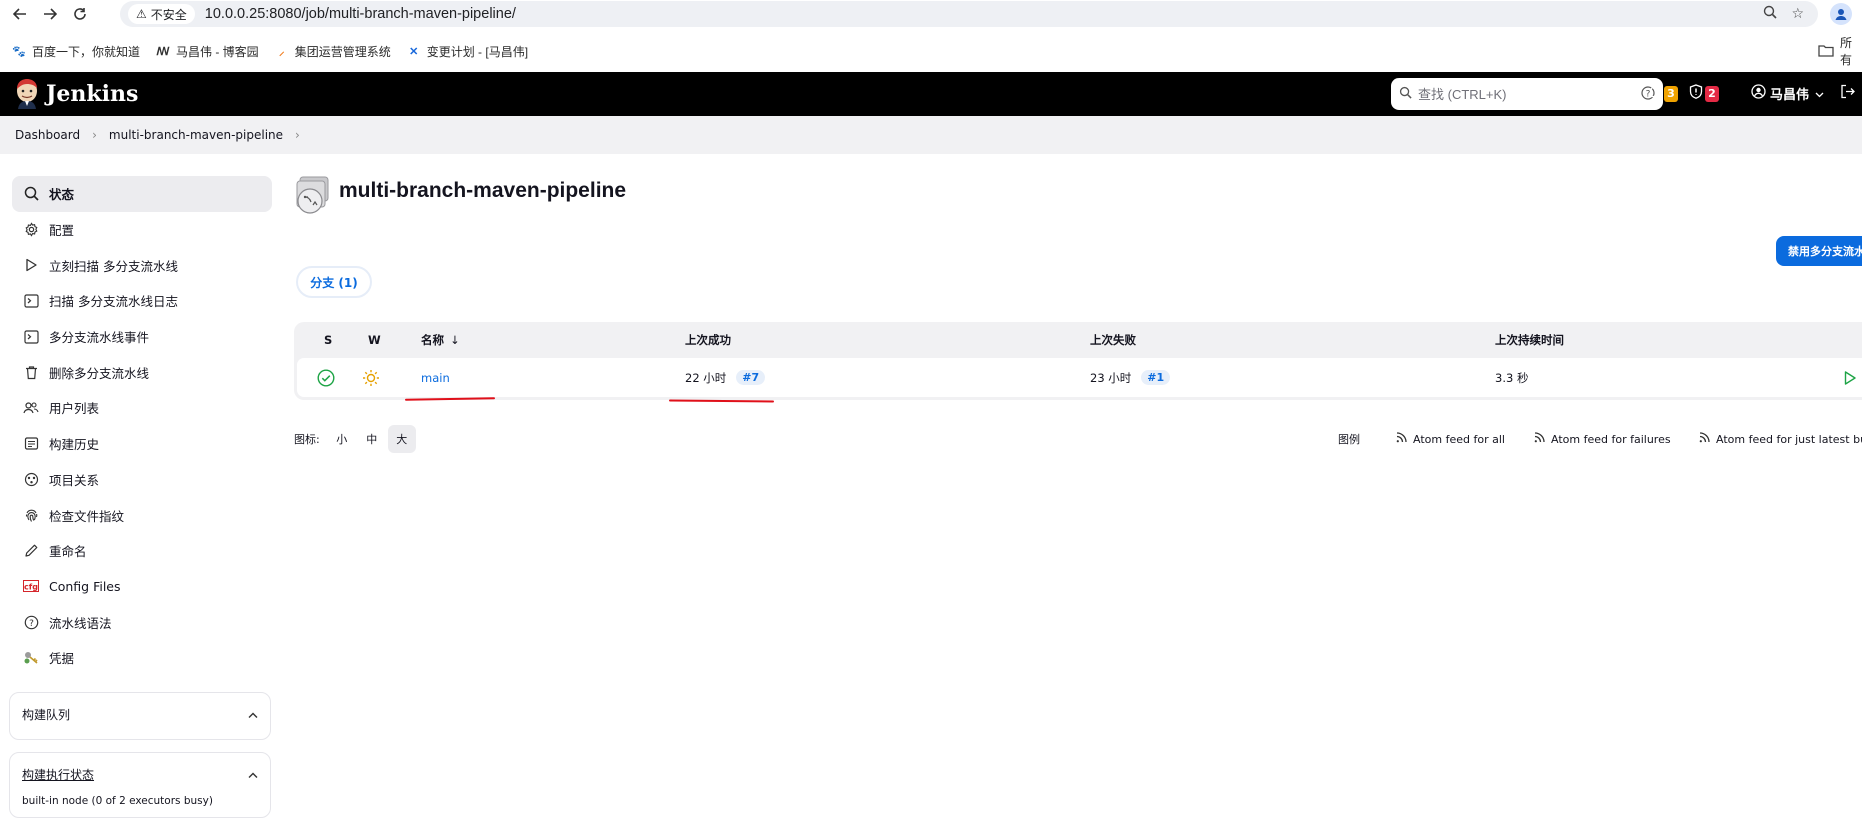  What do you see at coordinates (196, 135) in the screenshot?
I see `breadcrumb-job: multi-branch-maven-pipeline` at bounding box center [196, 135].